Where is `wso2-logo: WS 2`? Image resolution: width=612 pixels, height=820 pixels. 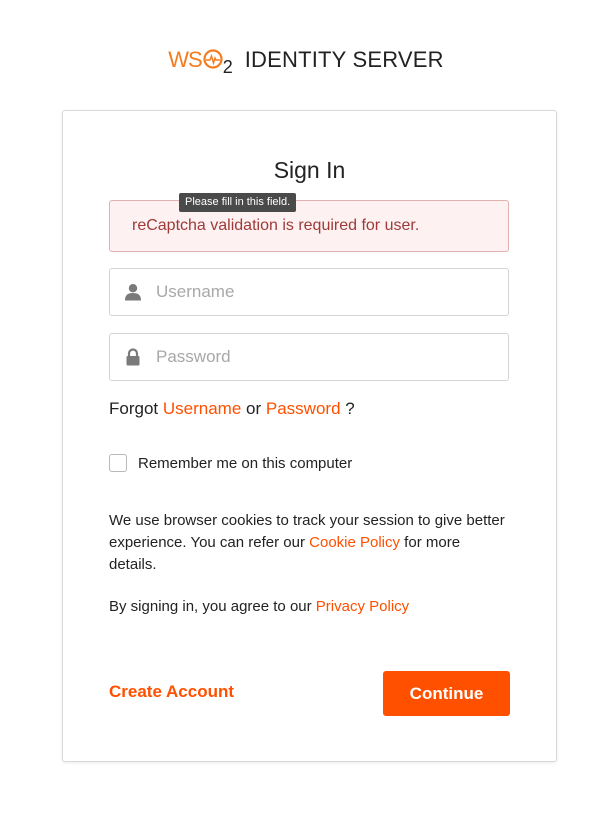
wso2-logo: WS 2 is located at coordinates (200, 62).